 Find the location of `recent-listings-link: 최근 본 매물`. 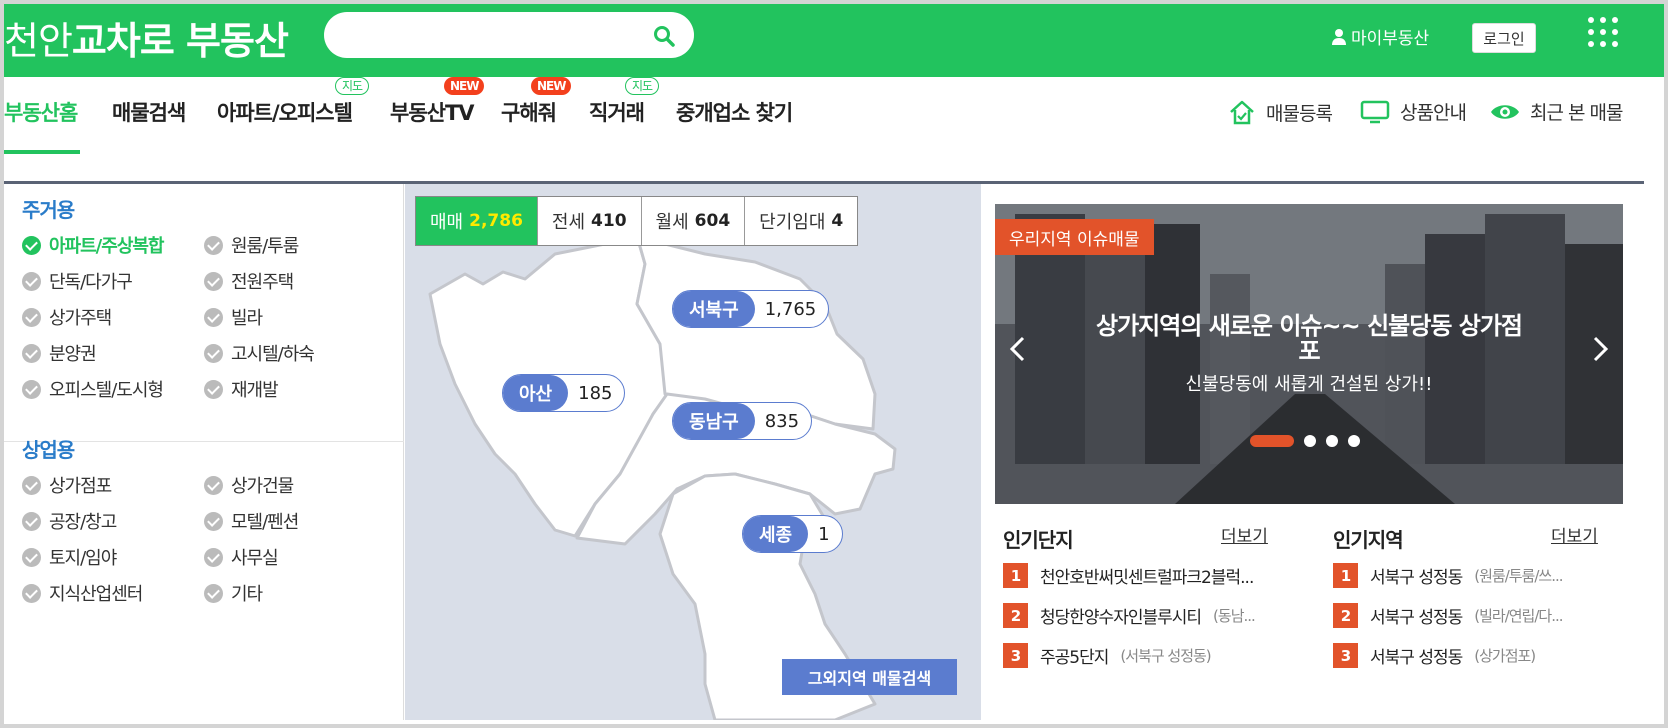

recent-listings-link: 최근 본 매물 is located at coordinates (1556, 111).